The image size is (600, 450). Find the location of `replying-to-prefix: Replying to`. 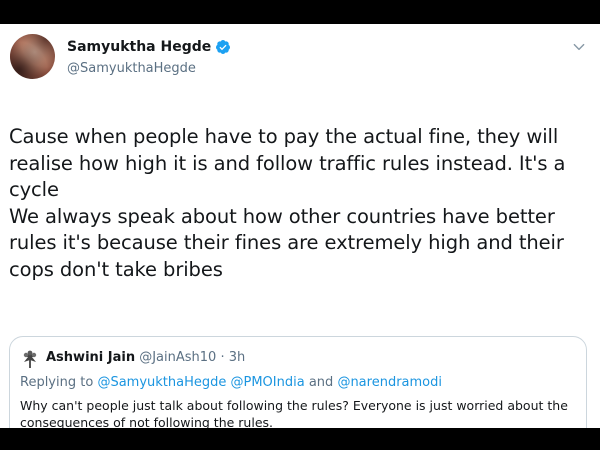

replying-to-prefix: Replying to is located at coordinates (59, 382).